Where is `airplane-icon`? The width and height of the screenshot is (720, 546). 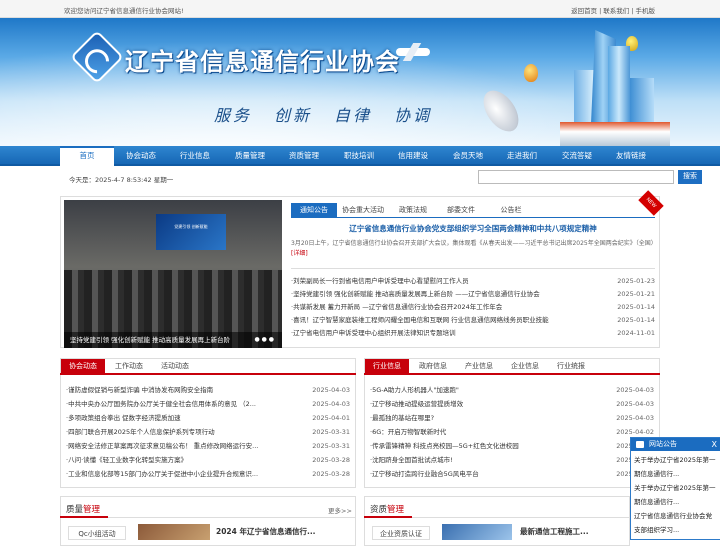
airplane-icon is located at coordinates (413, 52).